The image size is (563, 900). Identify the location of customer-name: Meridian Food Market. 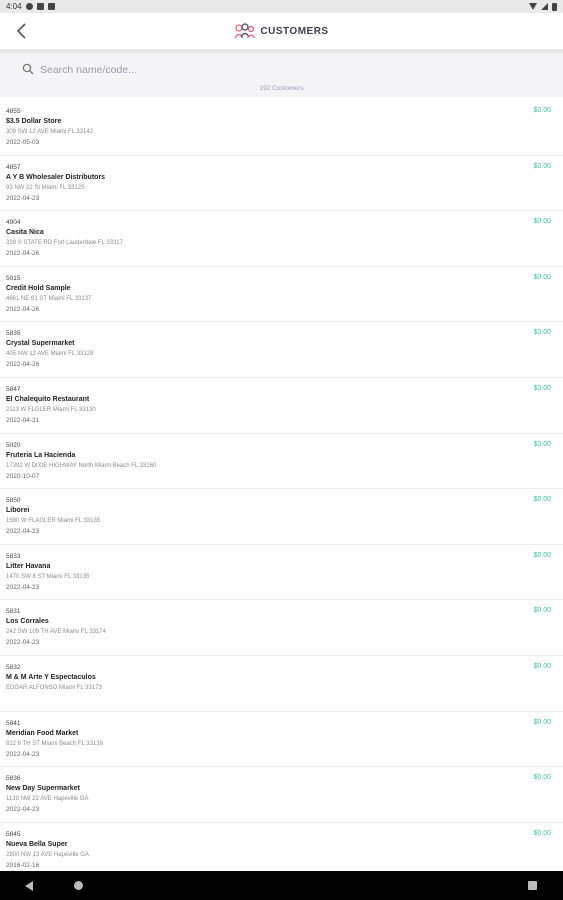
(42, 733).